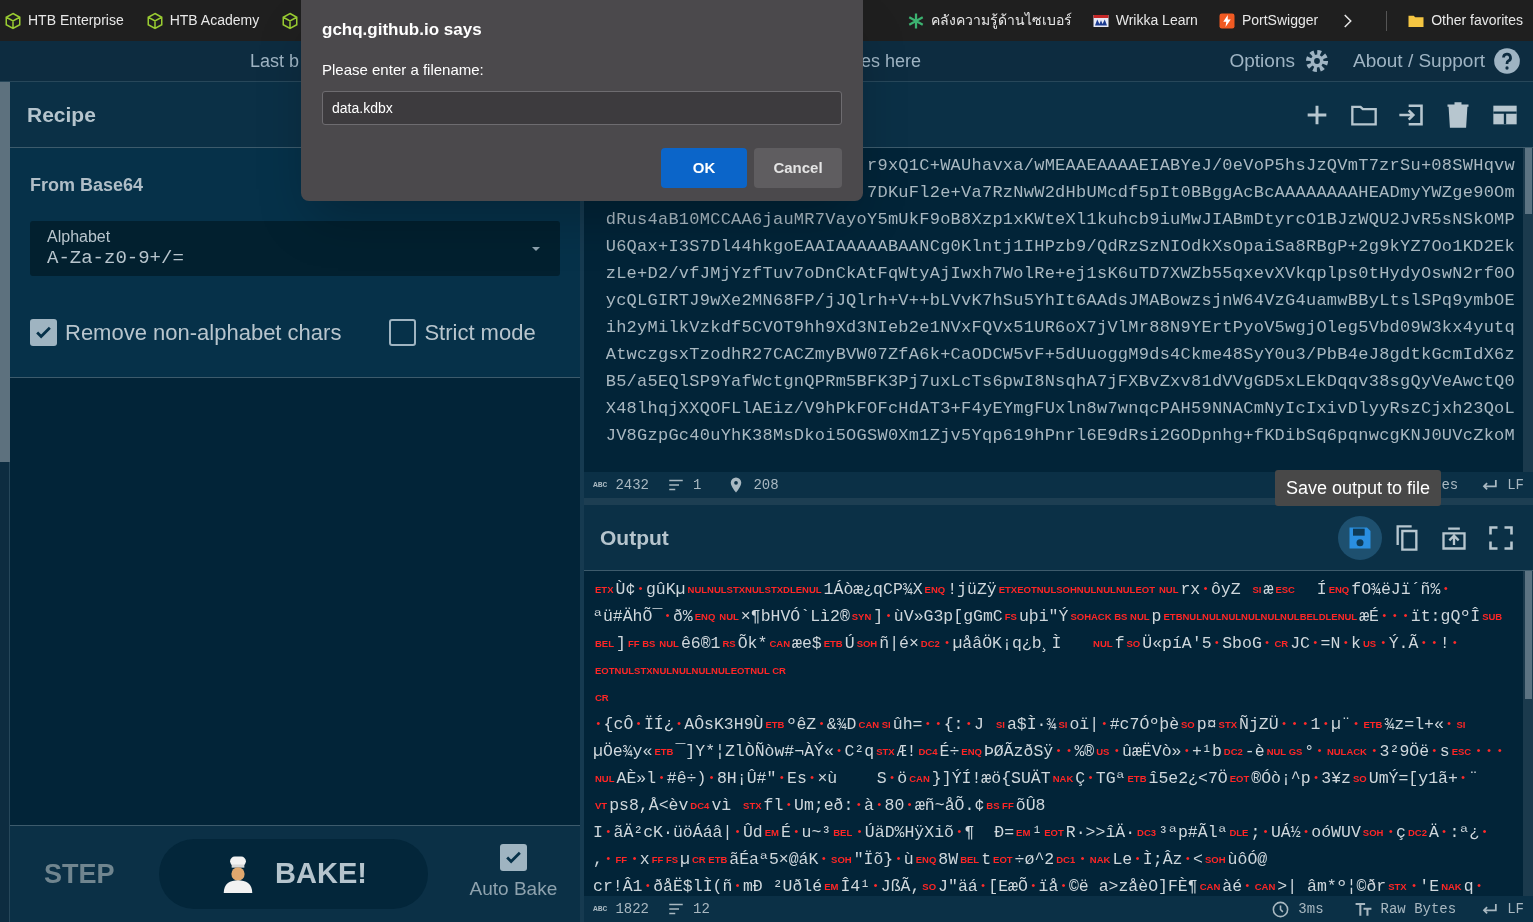 This screenshot has height=922, width=1533. Describe the element at coordinates (1060, 220) in the screenshot. I see `input-line: dRus4aB10MCCAA6jauMR7VayoY5mUkF9oB8Xzp1xKWteXl1kuhcb9iuMwJIABmDtyrcO1BJzWQU2JvR5sNSkOMP` at that location.